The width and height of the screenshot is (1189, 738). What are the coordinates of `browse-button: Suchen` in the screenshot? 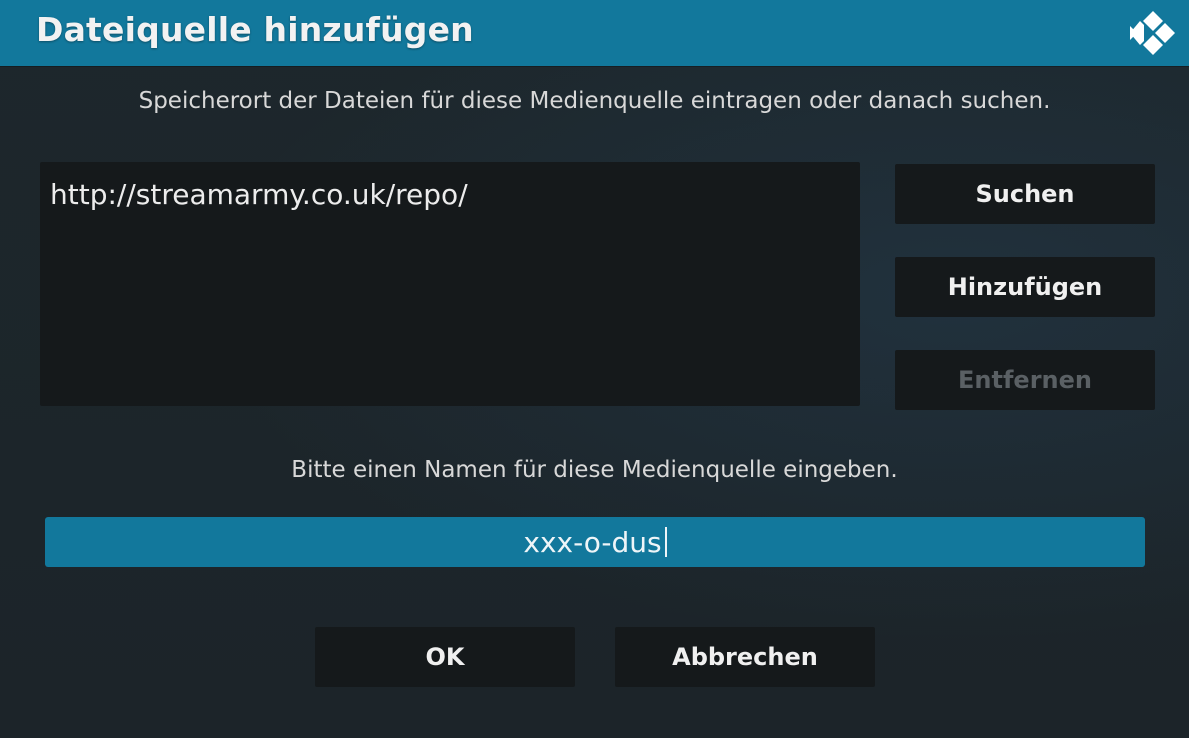 It's located at (1025, 194).